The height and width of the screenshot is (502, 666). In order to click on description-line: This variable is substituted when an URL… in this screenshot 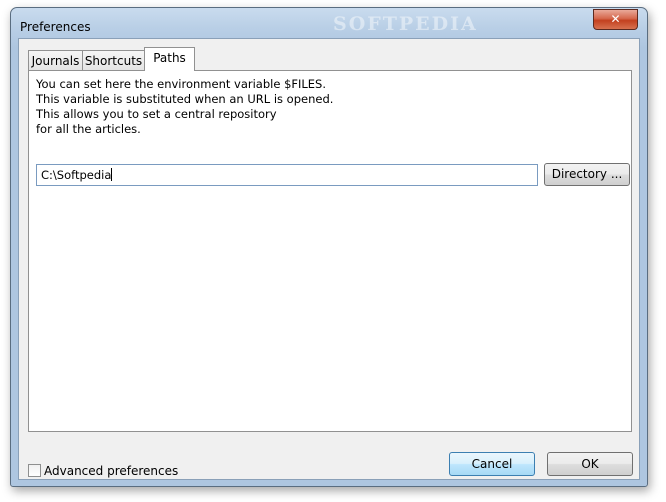, I will do `click(185, 99)`.